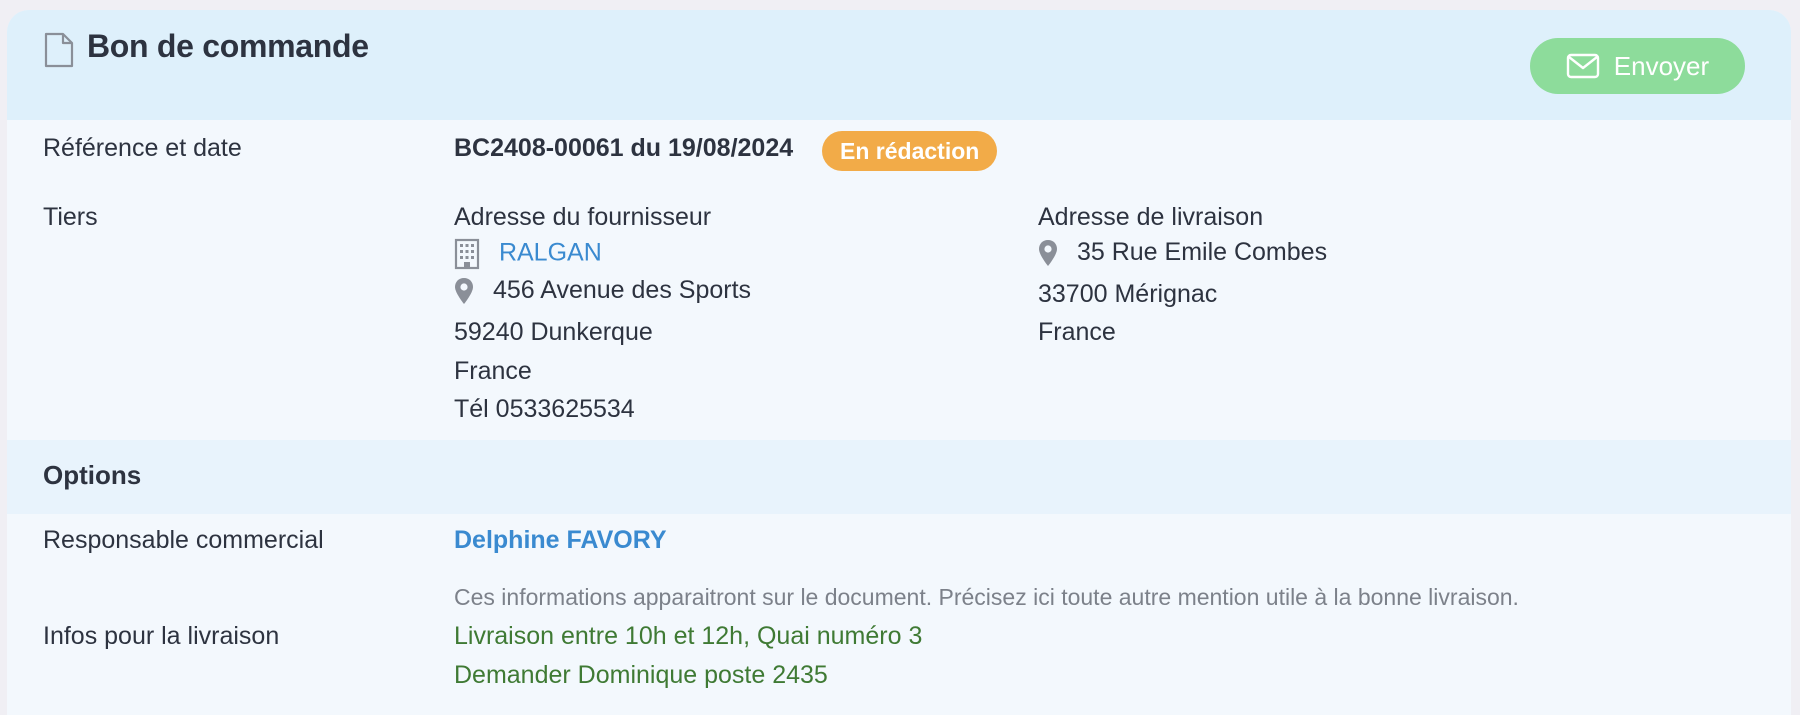 The image size is (1800, 715). What do you see at coordinates (641, 675) in the screenshot?
I see `delivery-info-line: Demander Dominique poste 2435` at bounding box center [641, 675].